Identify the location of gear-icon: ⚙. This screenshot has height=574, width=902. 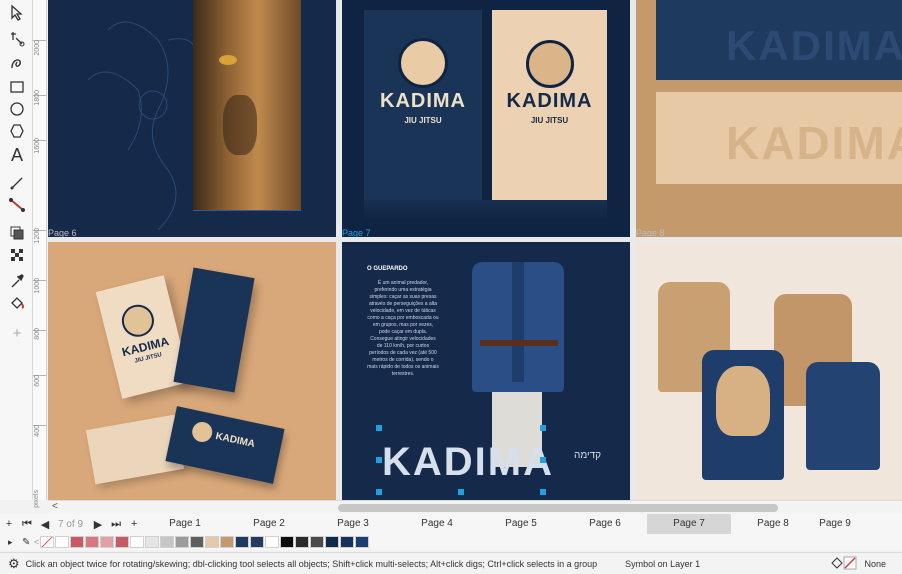
(14, 564).